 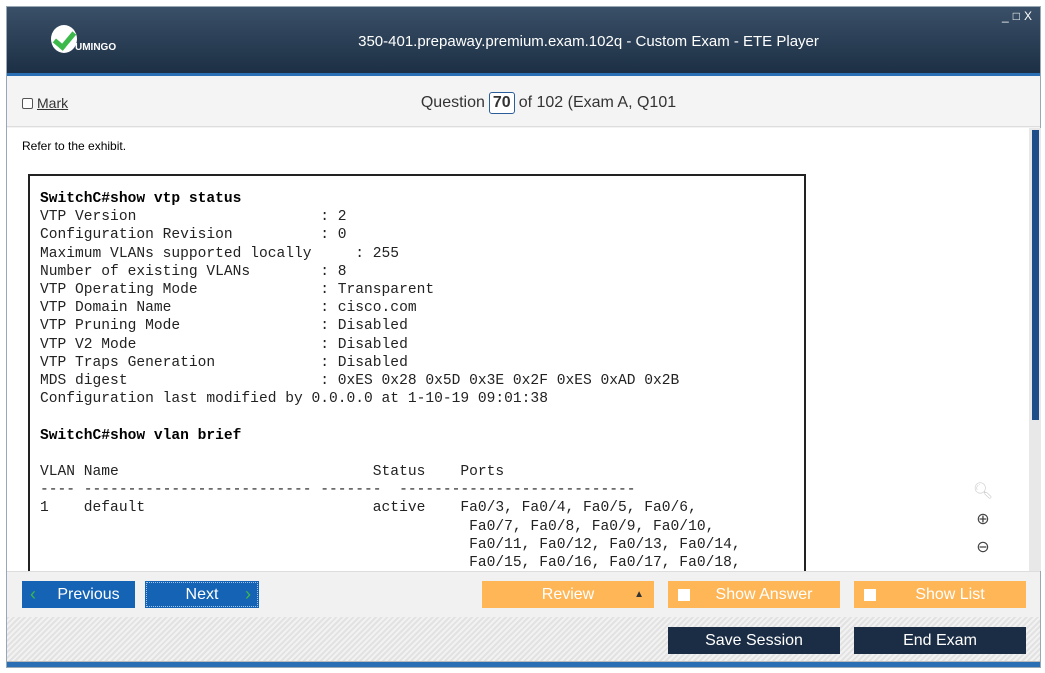 What do you see at coordinates (33, 594) in the screenshot?
I see `chevron-left-icon: ‹` at bounding box center [33, 594].